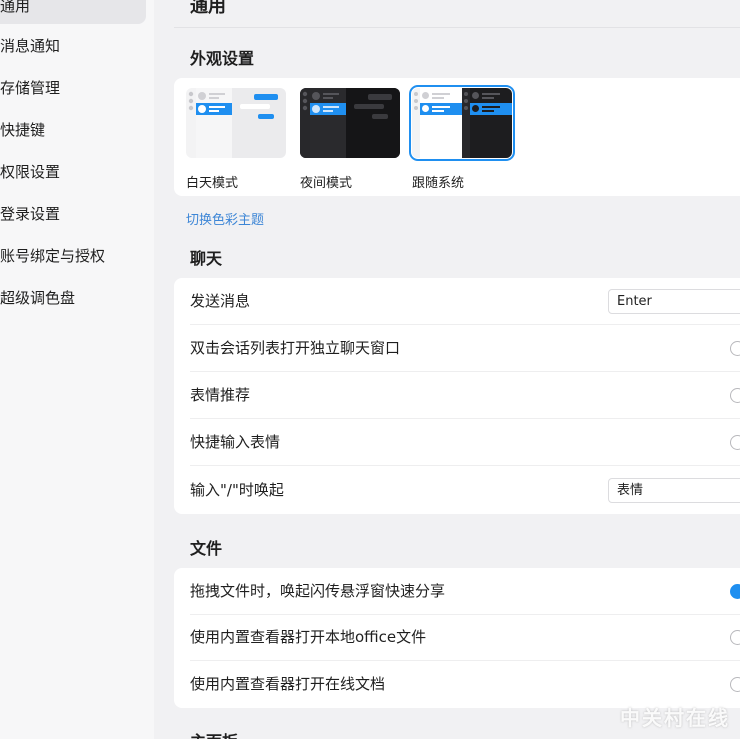 This screenshot has height=739, width=740. Describe the element at coordinates (73, 256) in the screenshot. I see `sidebar-item-account-binding: 账号绑定与授权` at that location.